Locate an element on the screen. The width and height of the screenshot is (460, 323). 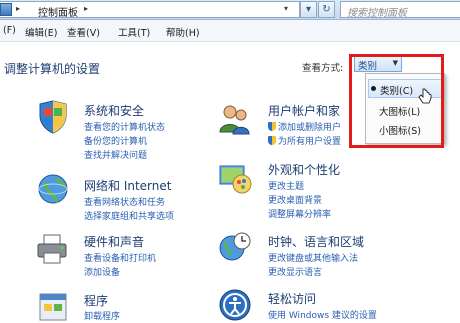
menu-help: 帮助(H) is located at coordinates (183, 32).